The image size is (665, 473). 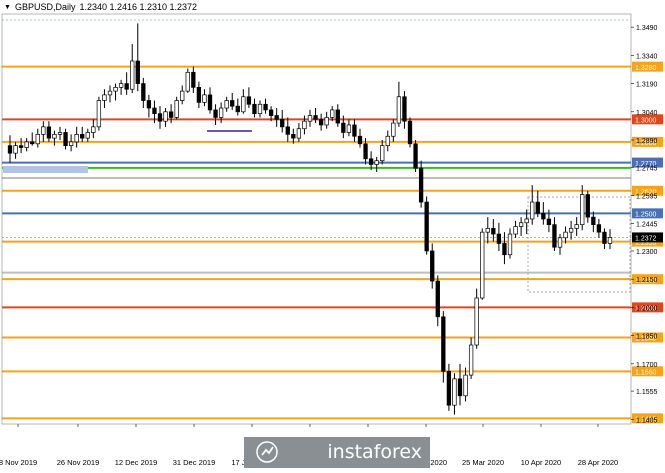 I want to click on y-tick-label: 1.3340, so click(x=647, y=56).